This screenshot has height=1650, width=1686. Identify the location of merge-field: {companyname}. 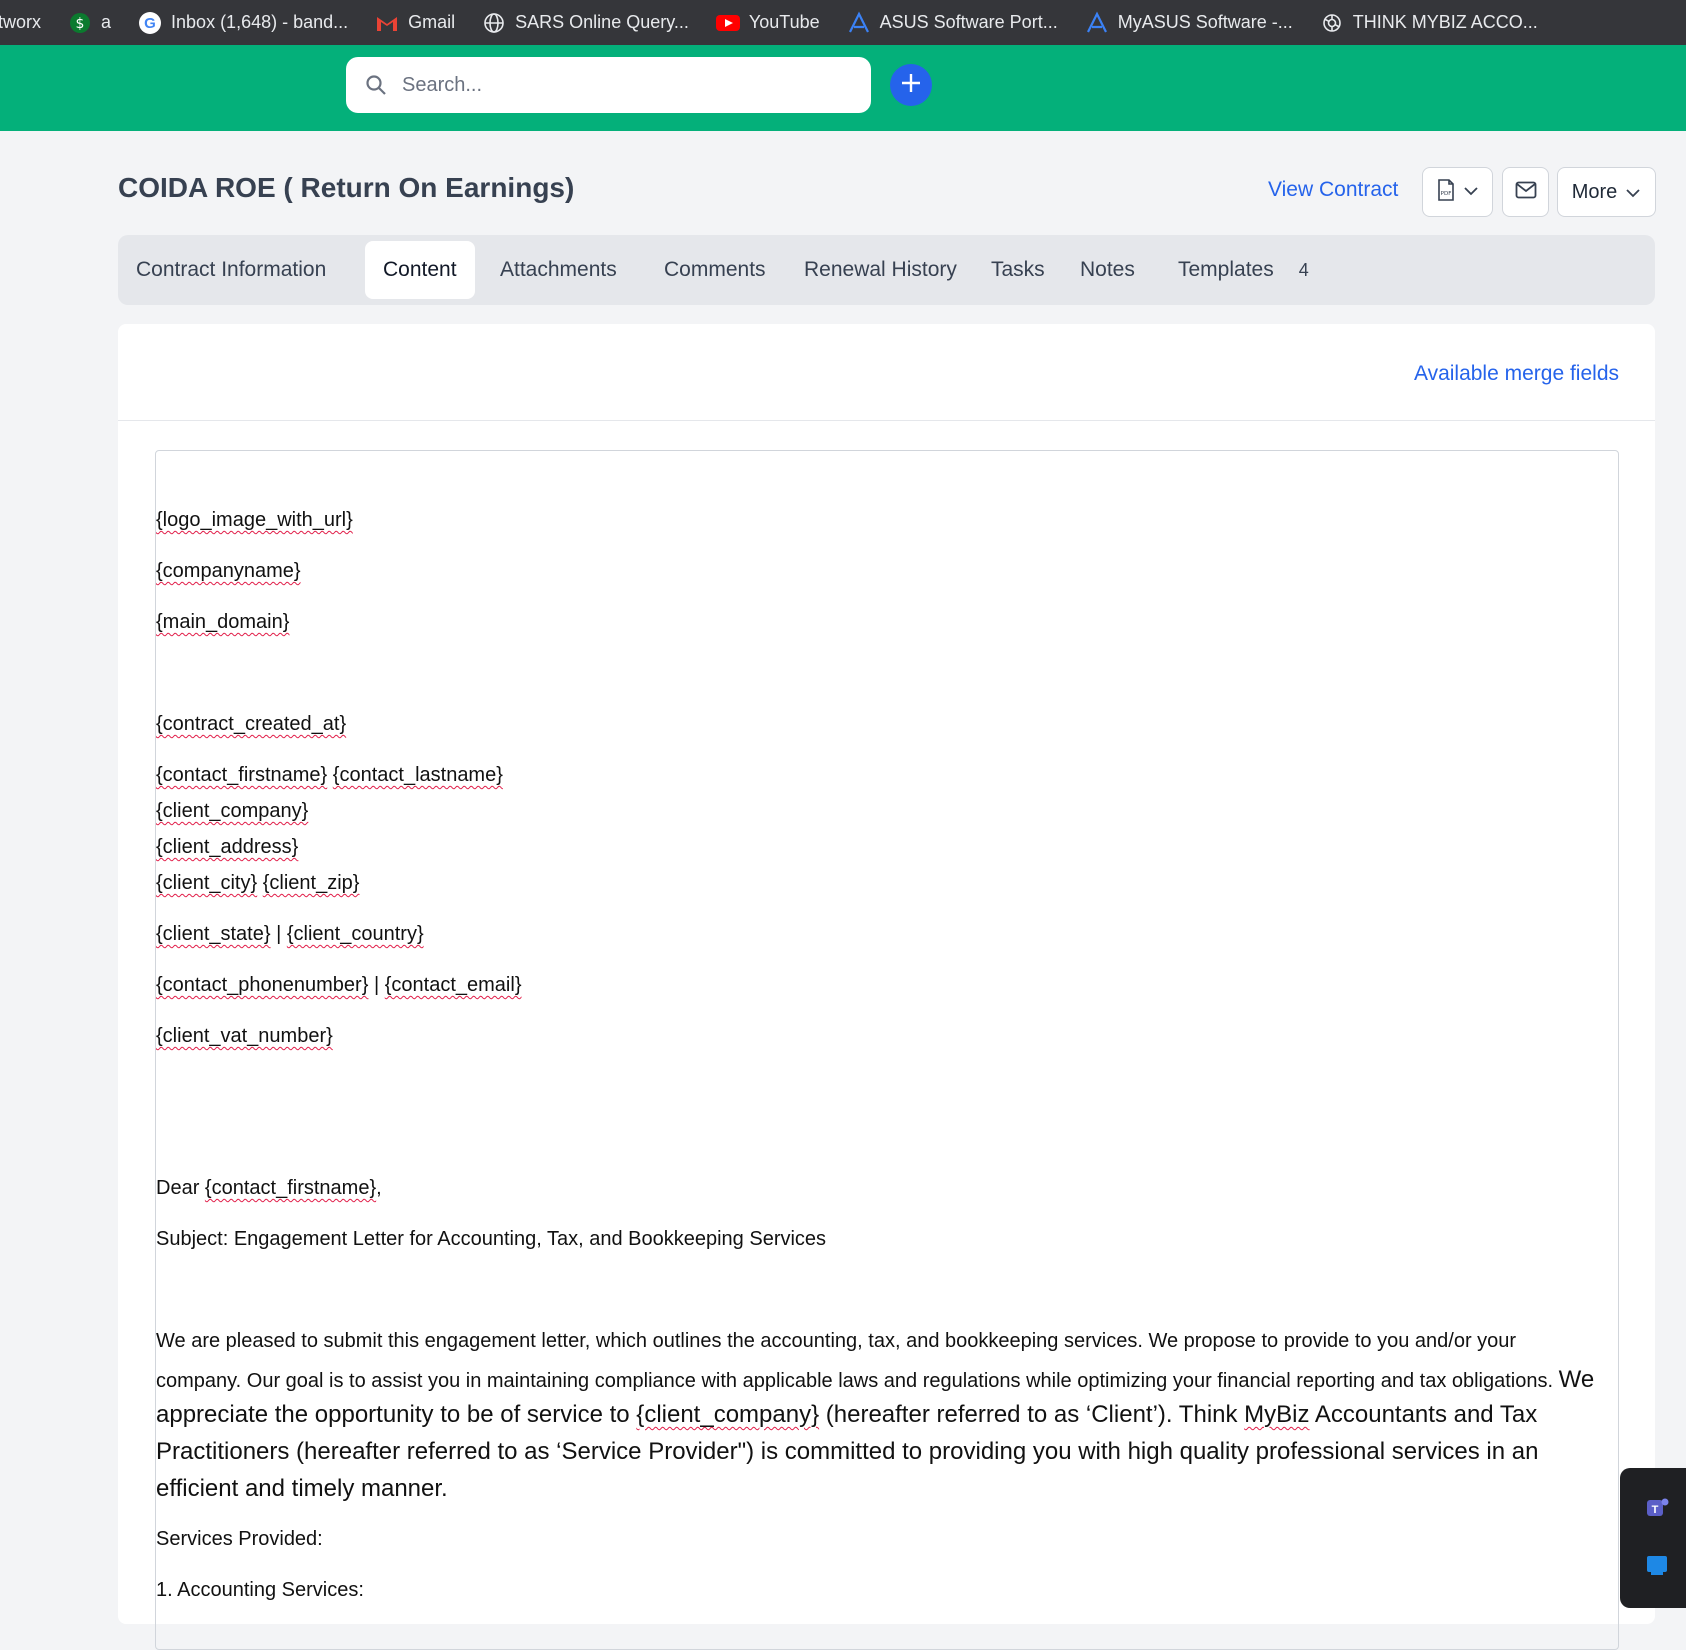
(228, 571).